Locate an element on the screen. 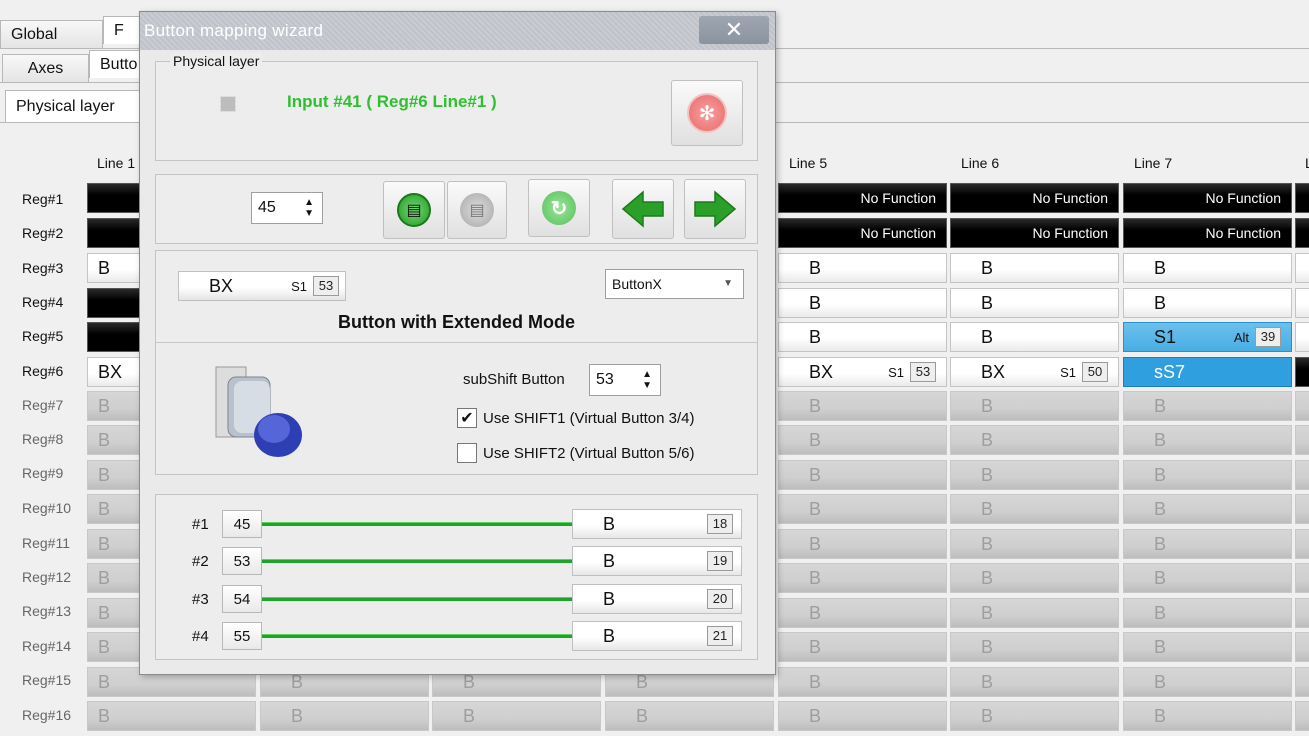  mapping-input-number: 55 is located at coordinates (242, 636).